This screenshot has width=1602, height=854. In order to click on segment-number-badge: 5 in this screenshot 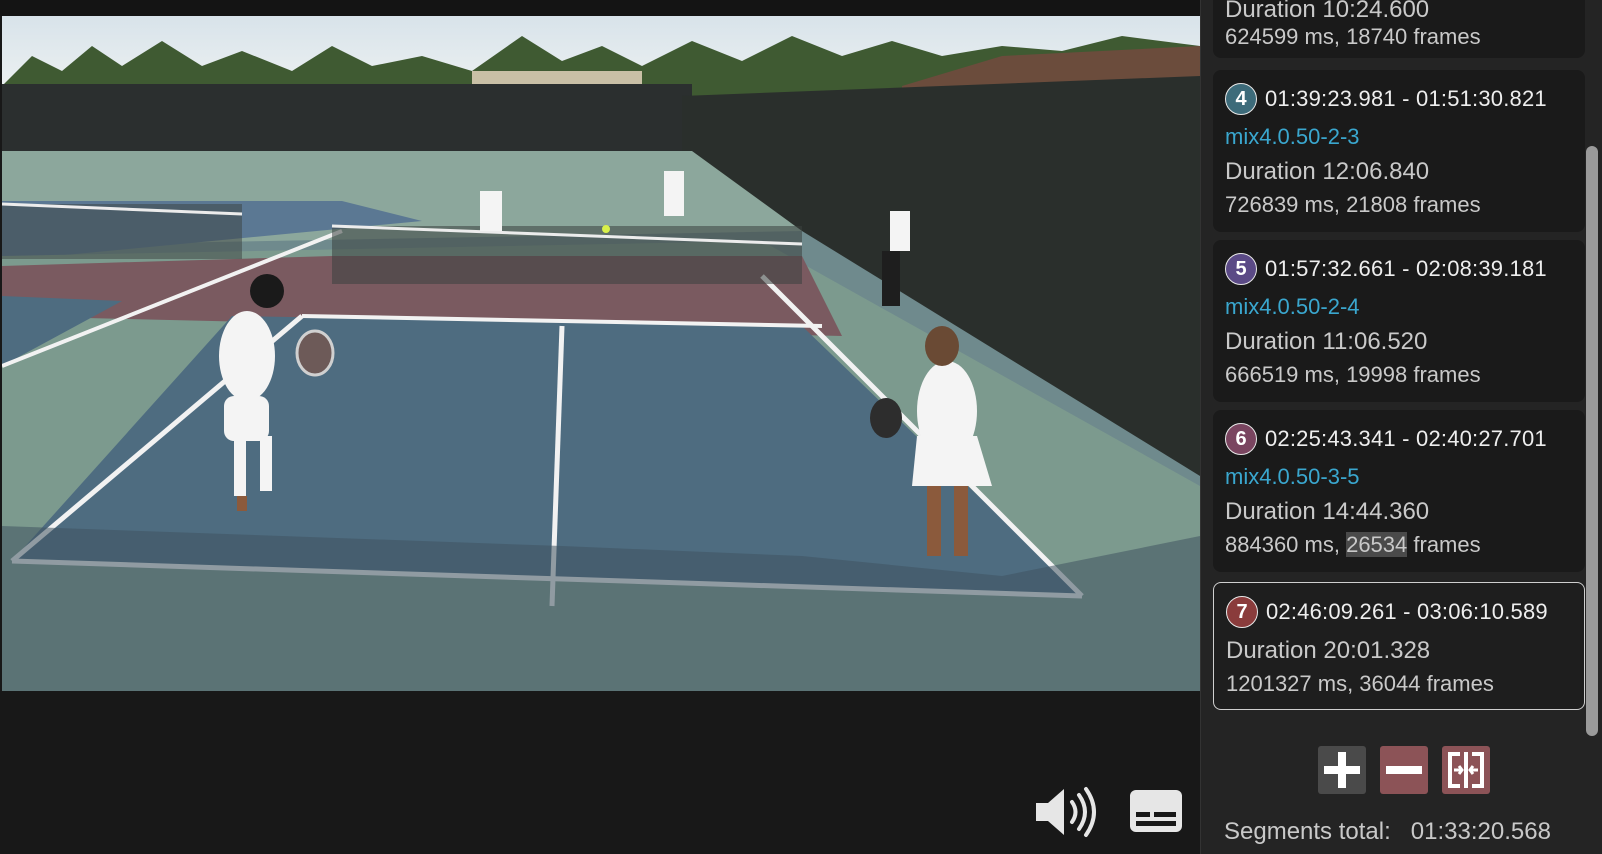, I will do `click(1241, 269)`.